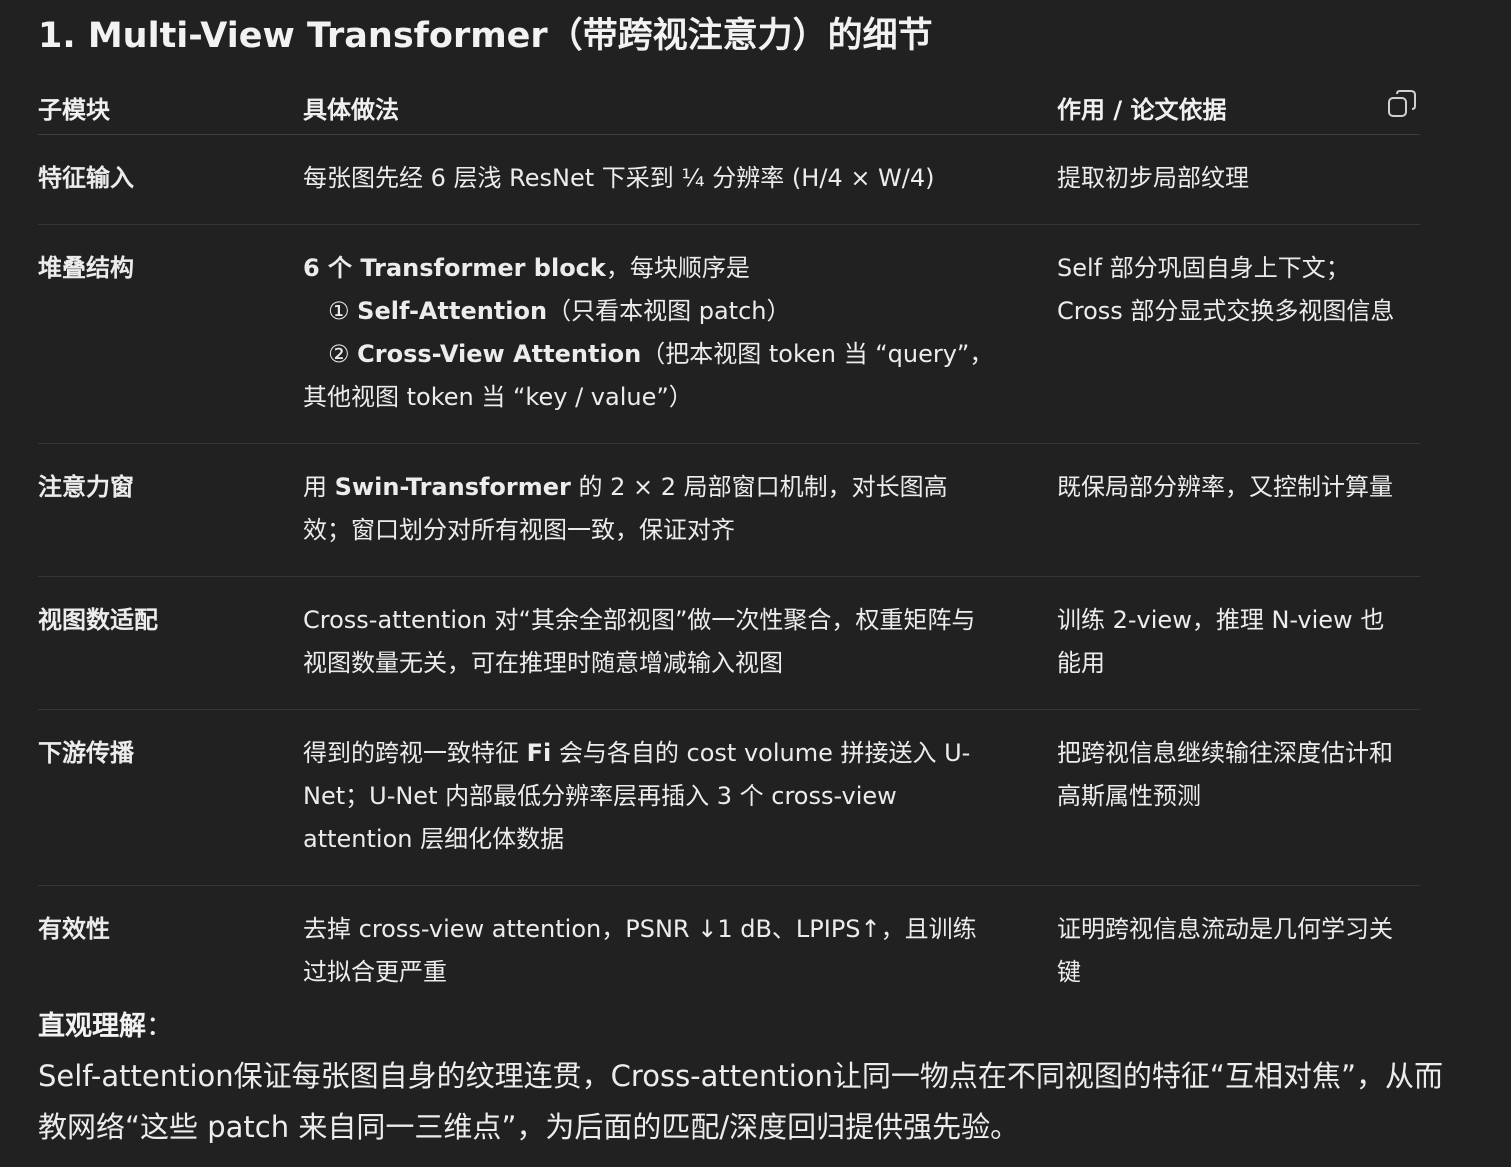  What do you see at coordinates (499, 354) in the screenshot?
I see `detail-bold: Cross-View Attention` at bounding box center [499, 354].